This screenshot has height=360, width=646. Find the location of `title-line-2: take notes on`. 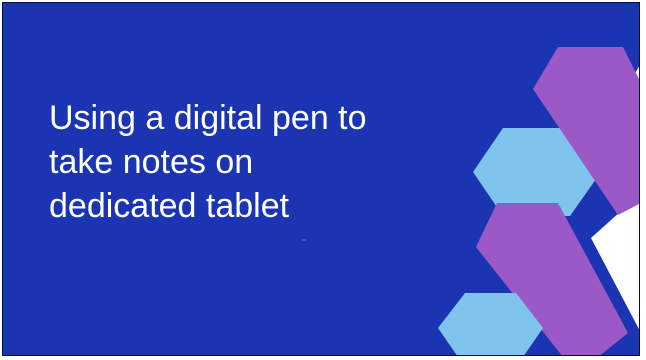

title-line-2: take notes on is located at coordinates (151, 162).